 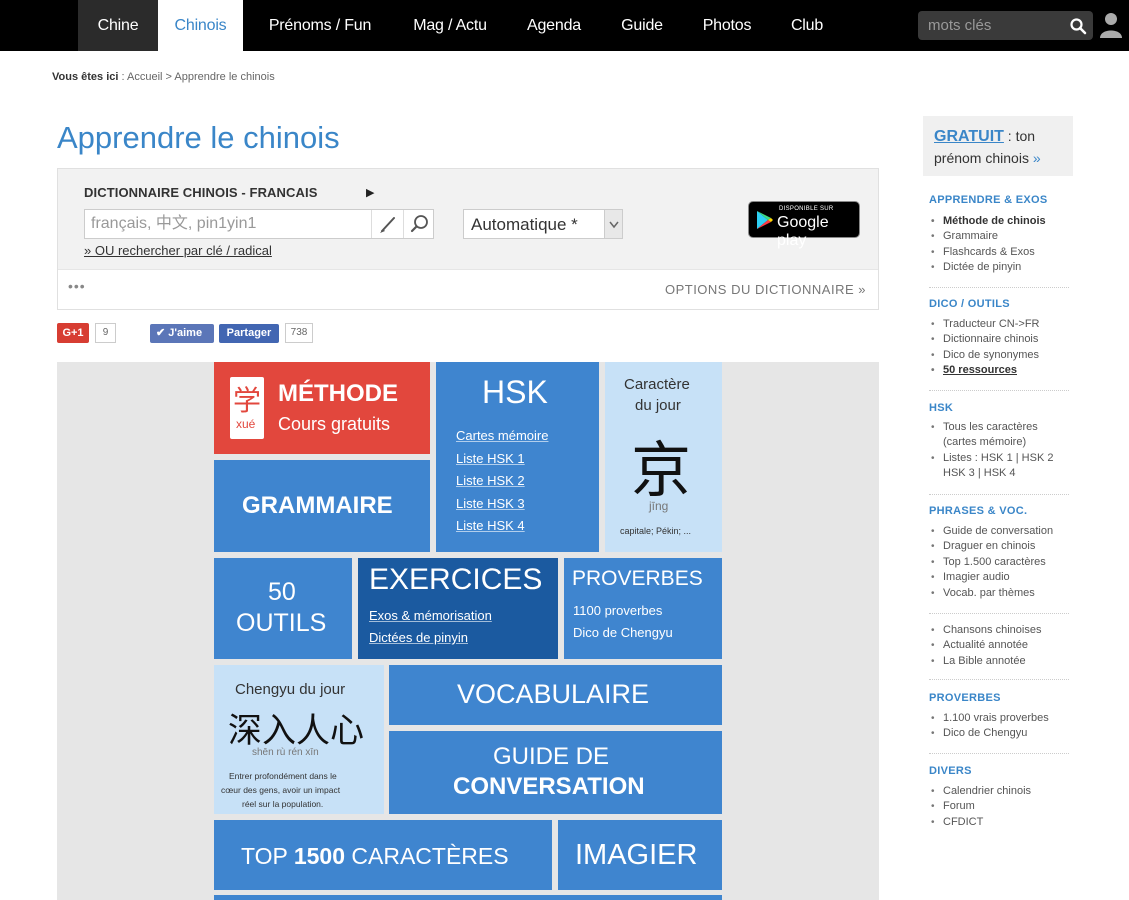 I want to click on gratuit-promo: GRATUIT : ton prénom chinois », so click(x=998, y=146).